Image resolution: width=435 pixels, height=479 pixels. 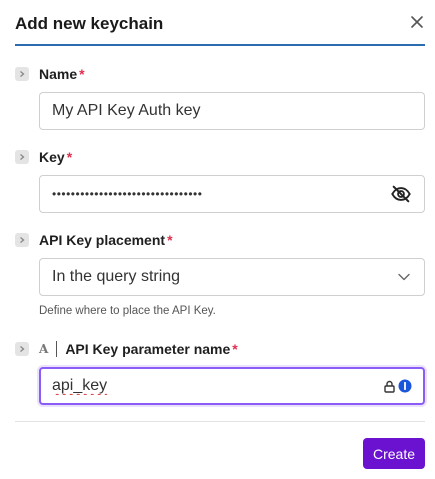 I want to click on password-manager-icon, so click(x=397, y=386).